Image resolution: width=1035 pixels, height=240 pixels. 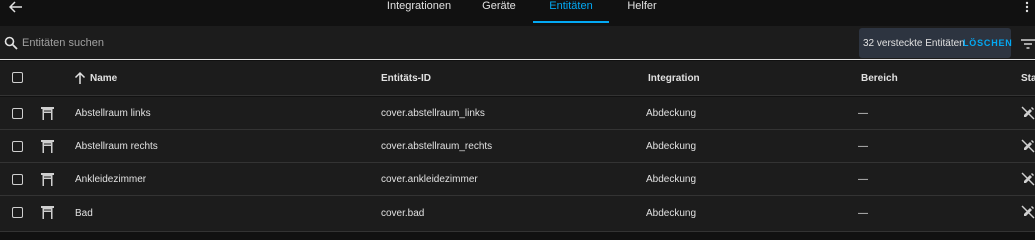 I want to click on top-tab-bar: Integrationen Geräte Entitäten Helfer, so click(x=517, y=12).